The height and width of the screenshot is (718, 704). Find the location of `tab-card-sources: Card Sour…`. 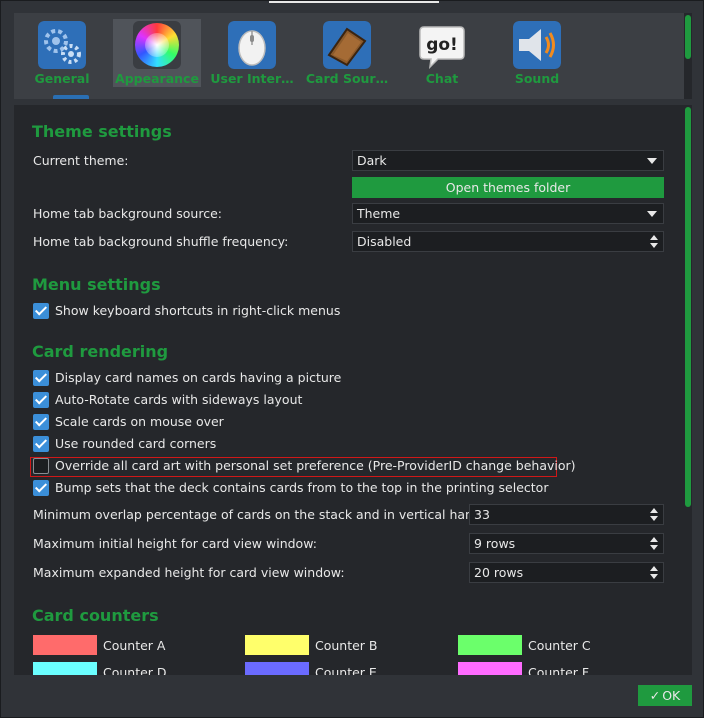

tab-card-sources: Card Sour… is located at coordinates (347, 53).